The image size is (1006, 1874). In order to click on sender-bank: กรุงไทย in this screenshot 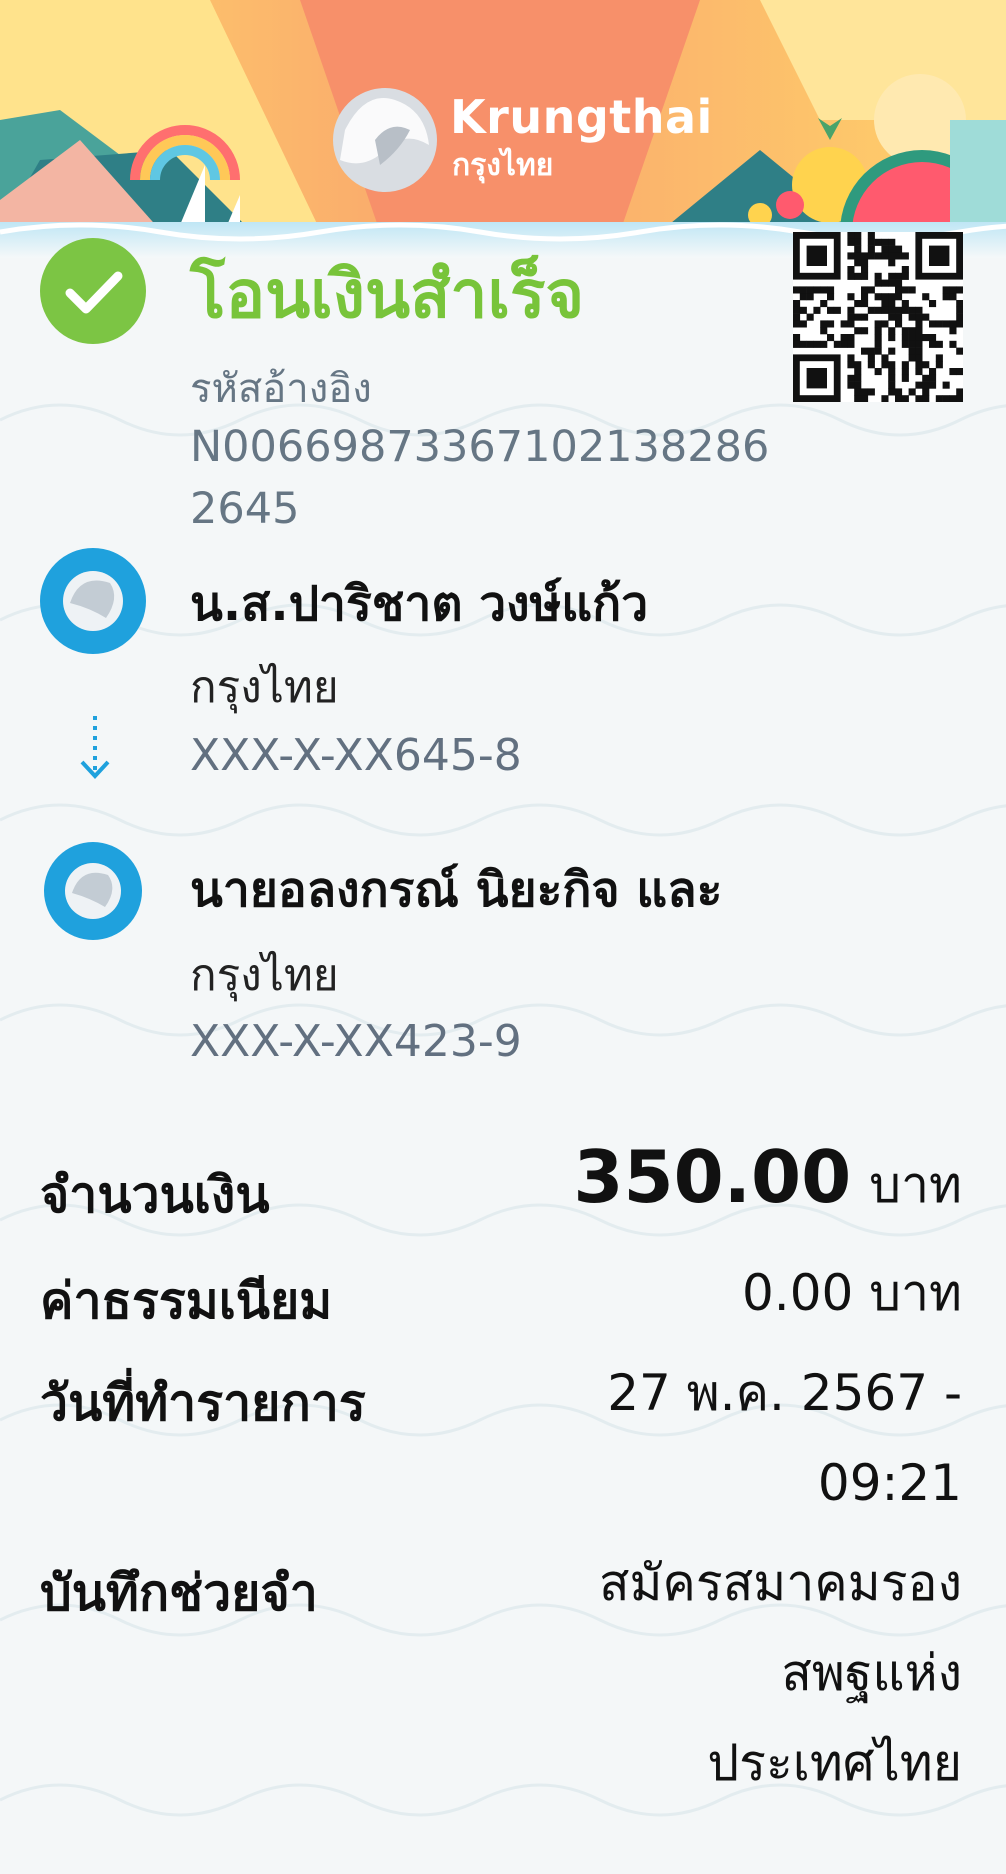, I will do `click(264, 687)`.